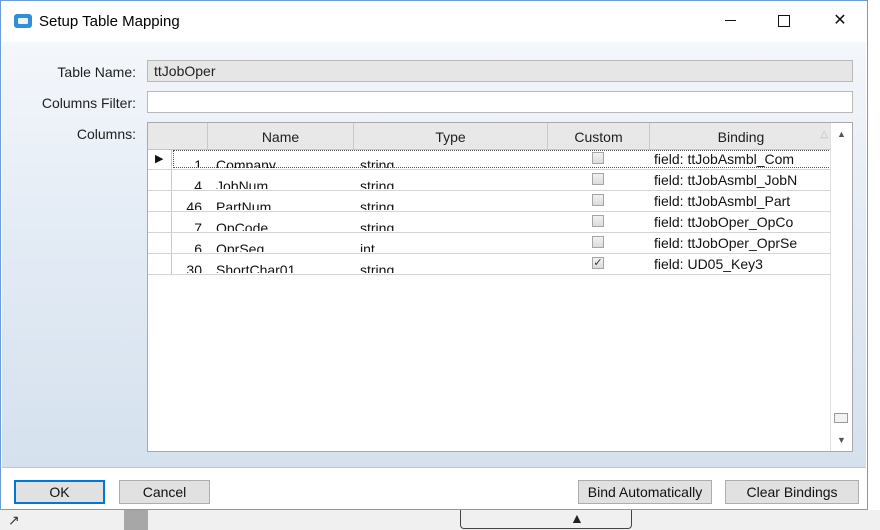 The image size is (880, 530). What do you see at coordinates (198, 246) in the screenshot?
I see `row-order: 6` at bounding box center [198, 246].